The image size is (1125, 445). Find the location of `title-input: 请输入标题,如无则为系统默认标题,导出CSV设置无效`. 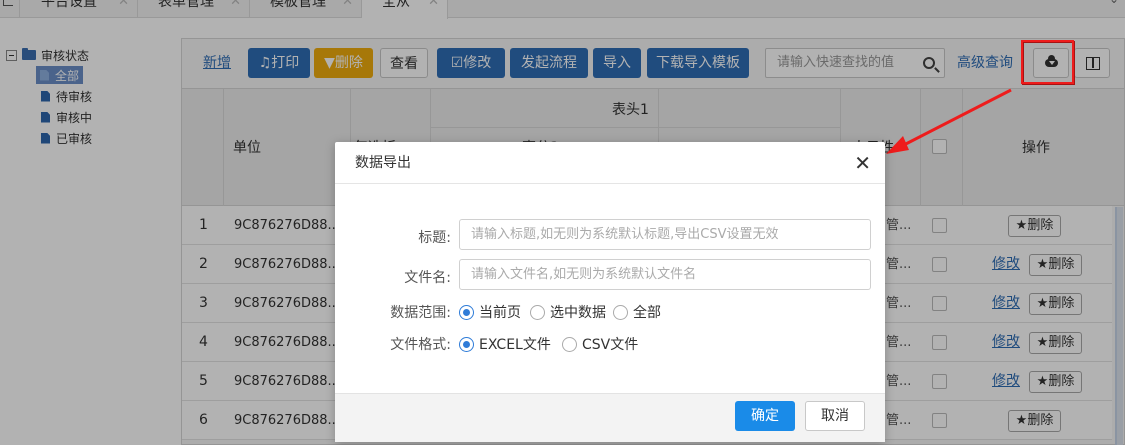

title-input: 请输入标题,如无则为系统默认标题,导出CSV设置无效 is located at coordinates (665, 234).